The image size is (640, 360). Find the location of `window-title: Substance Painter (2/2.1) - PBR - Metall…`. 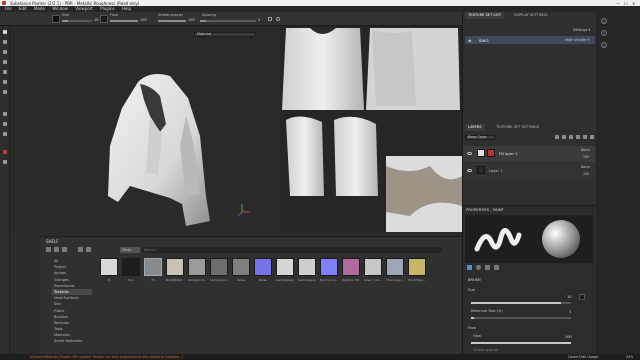

window-title: Substance Painter (2/2.1) - PBR - Metall… is located at coordinates (75, 3).